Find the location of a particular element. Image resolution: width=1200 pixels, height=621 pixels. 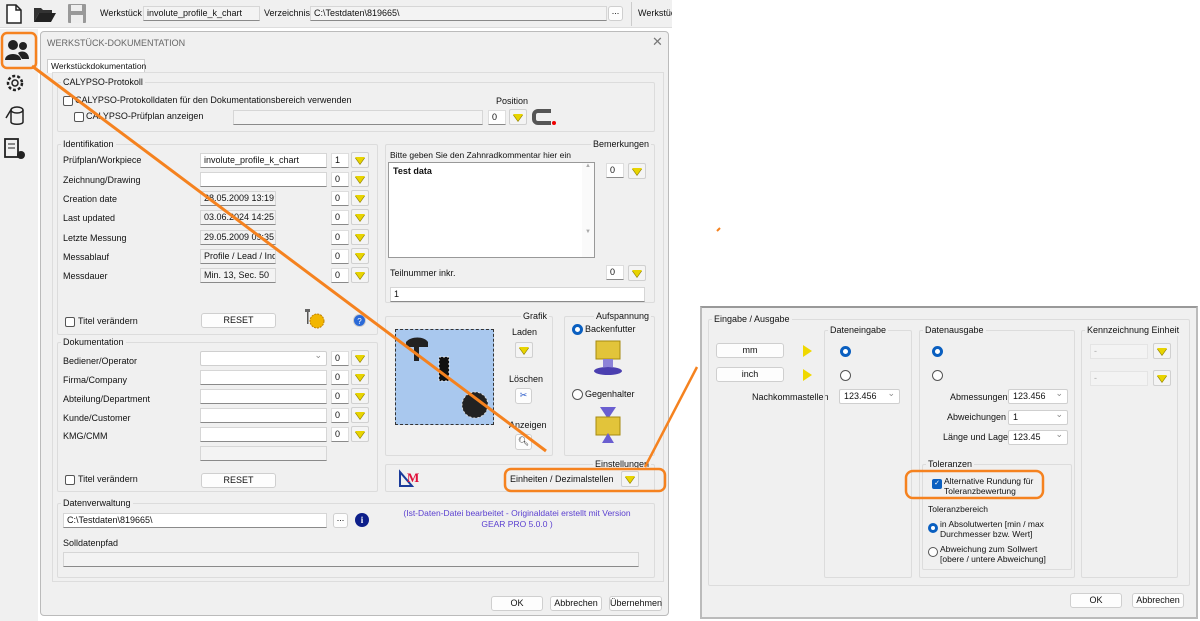

werkstueck-input: involute_profile_k_chart is located at coordinates (201, 13).